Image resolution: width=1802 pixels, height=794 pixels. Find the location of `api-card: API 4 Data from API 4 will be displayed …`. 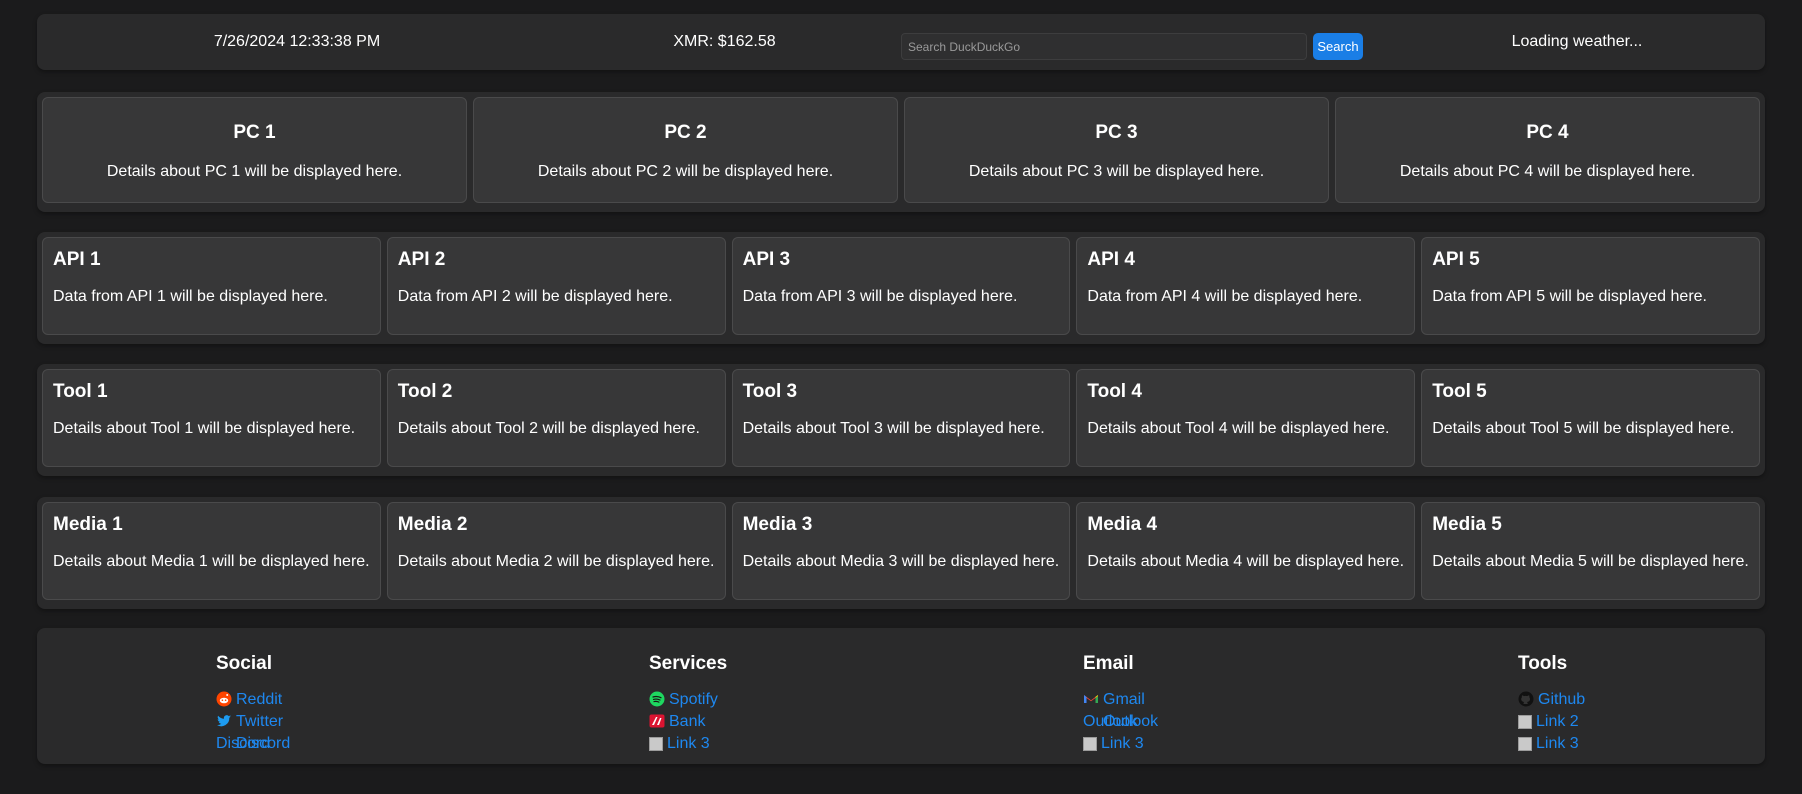

api-card: API 4 Data from API 4 will be displayed … is located at coordinates (1246, 286).